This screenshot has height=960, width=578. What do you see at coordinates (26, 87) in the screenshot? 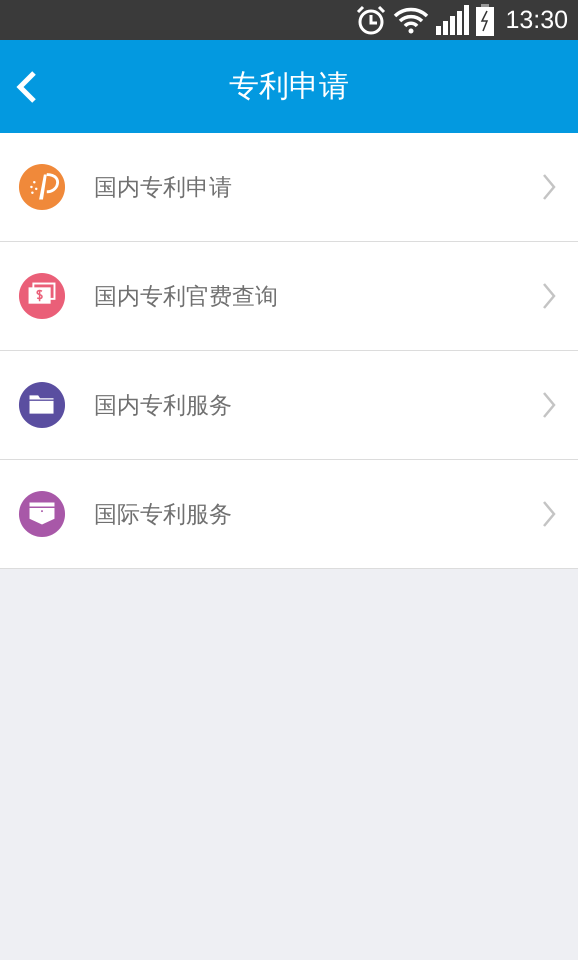
I see `back-icon` at bounding box center [26, 87].